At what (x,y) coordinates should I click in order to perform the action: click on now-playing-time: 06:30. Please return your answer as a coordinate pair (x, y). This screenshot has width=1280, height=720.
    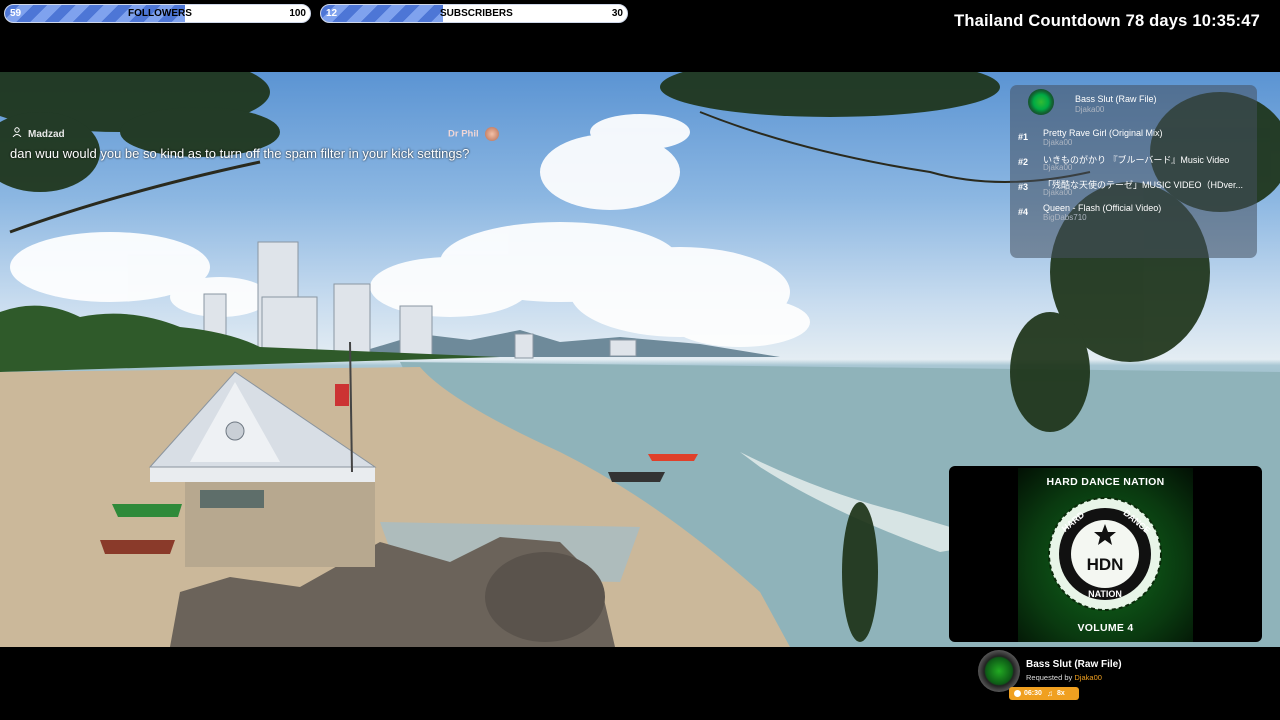
    Looking at the image, I should click on (1033, 693).